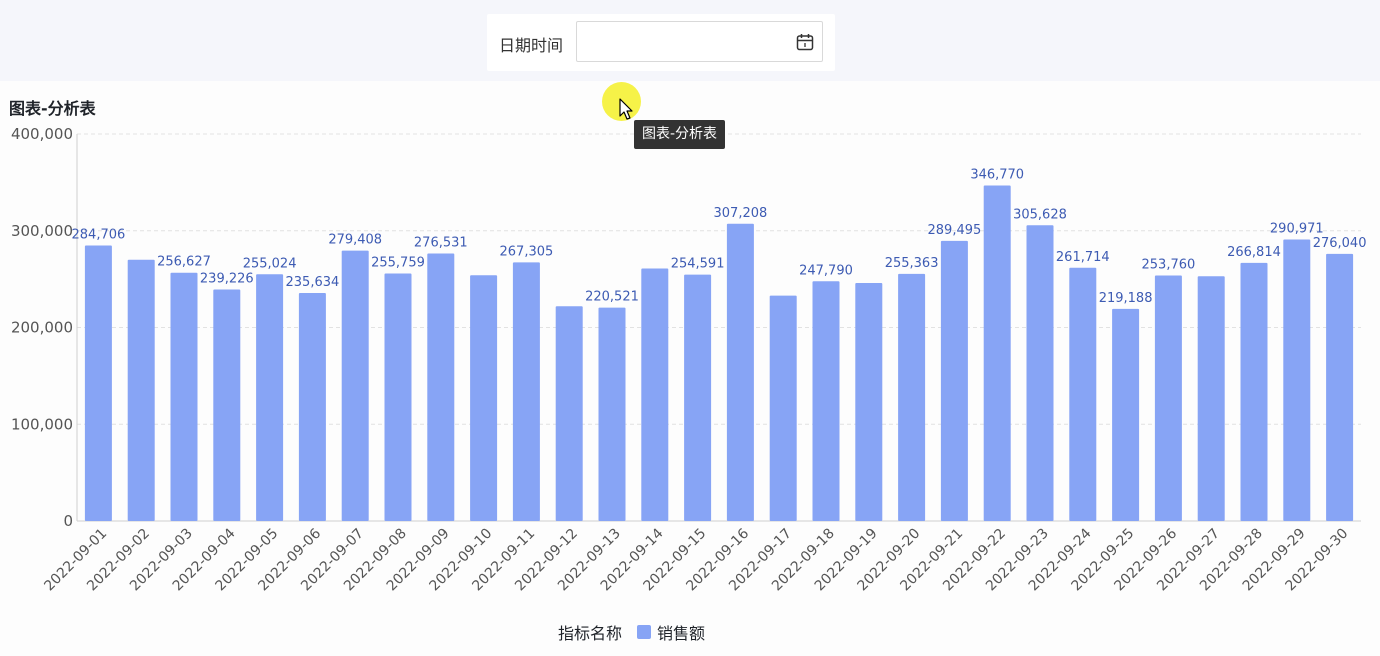  What do you see at coordinates (955, 230) in the screenshot?
I see `data-label: 289,495` at bounding box center [955, 230].